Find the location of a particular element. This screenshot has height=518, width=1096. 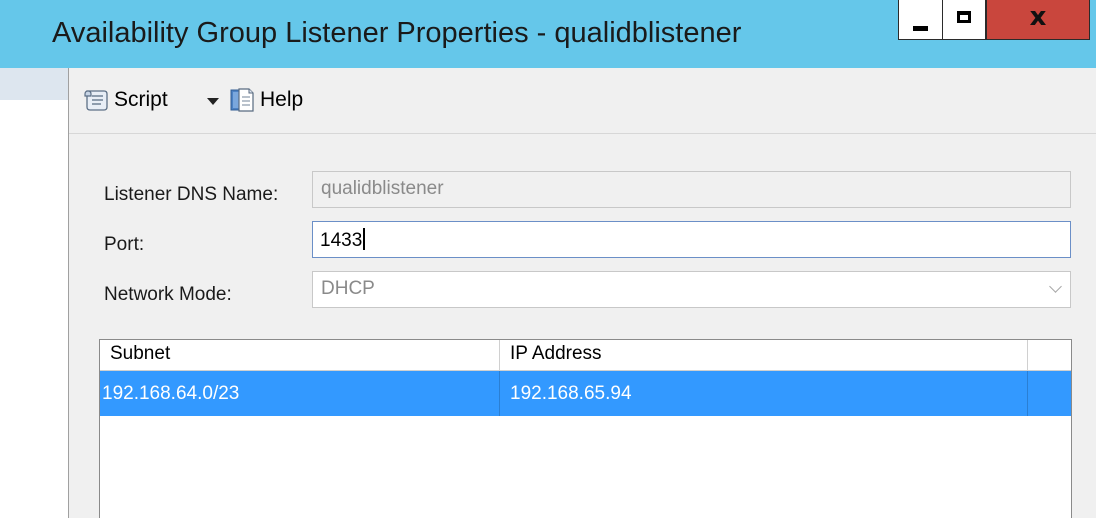

cell-subnet: 192.168.64.0/23 is located at coordinates (300, 393).